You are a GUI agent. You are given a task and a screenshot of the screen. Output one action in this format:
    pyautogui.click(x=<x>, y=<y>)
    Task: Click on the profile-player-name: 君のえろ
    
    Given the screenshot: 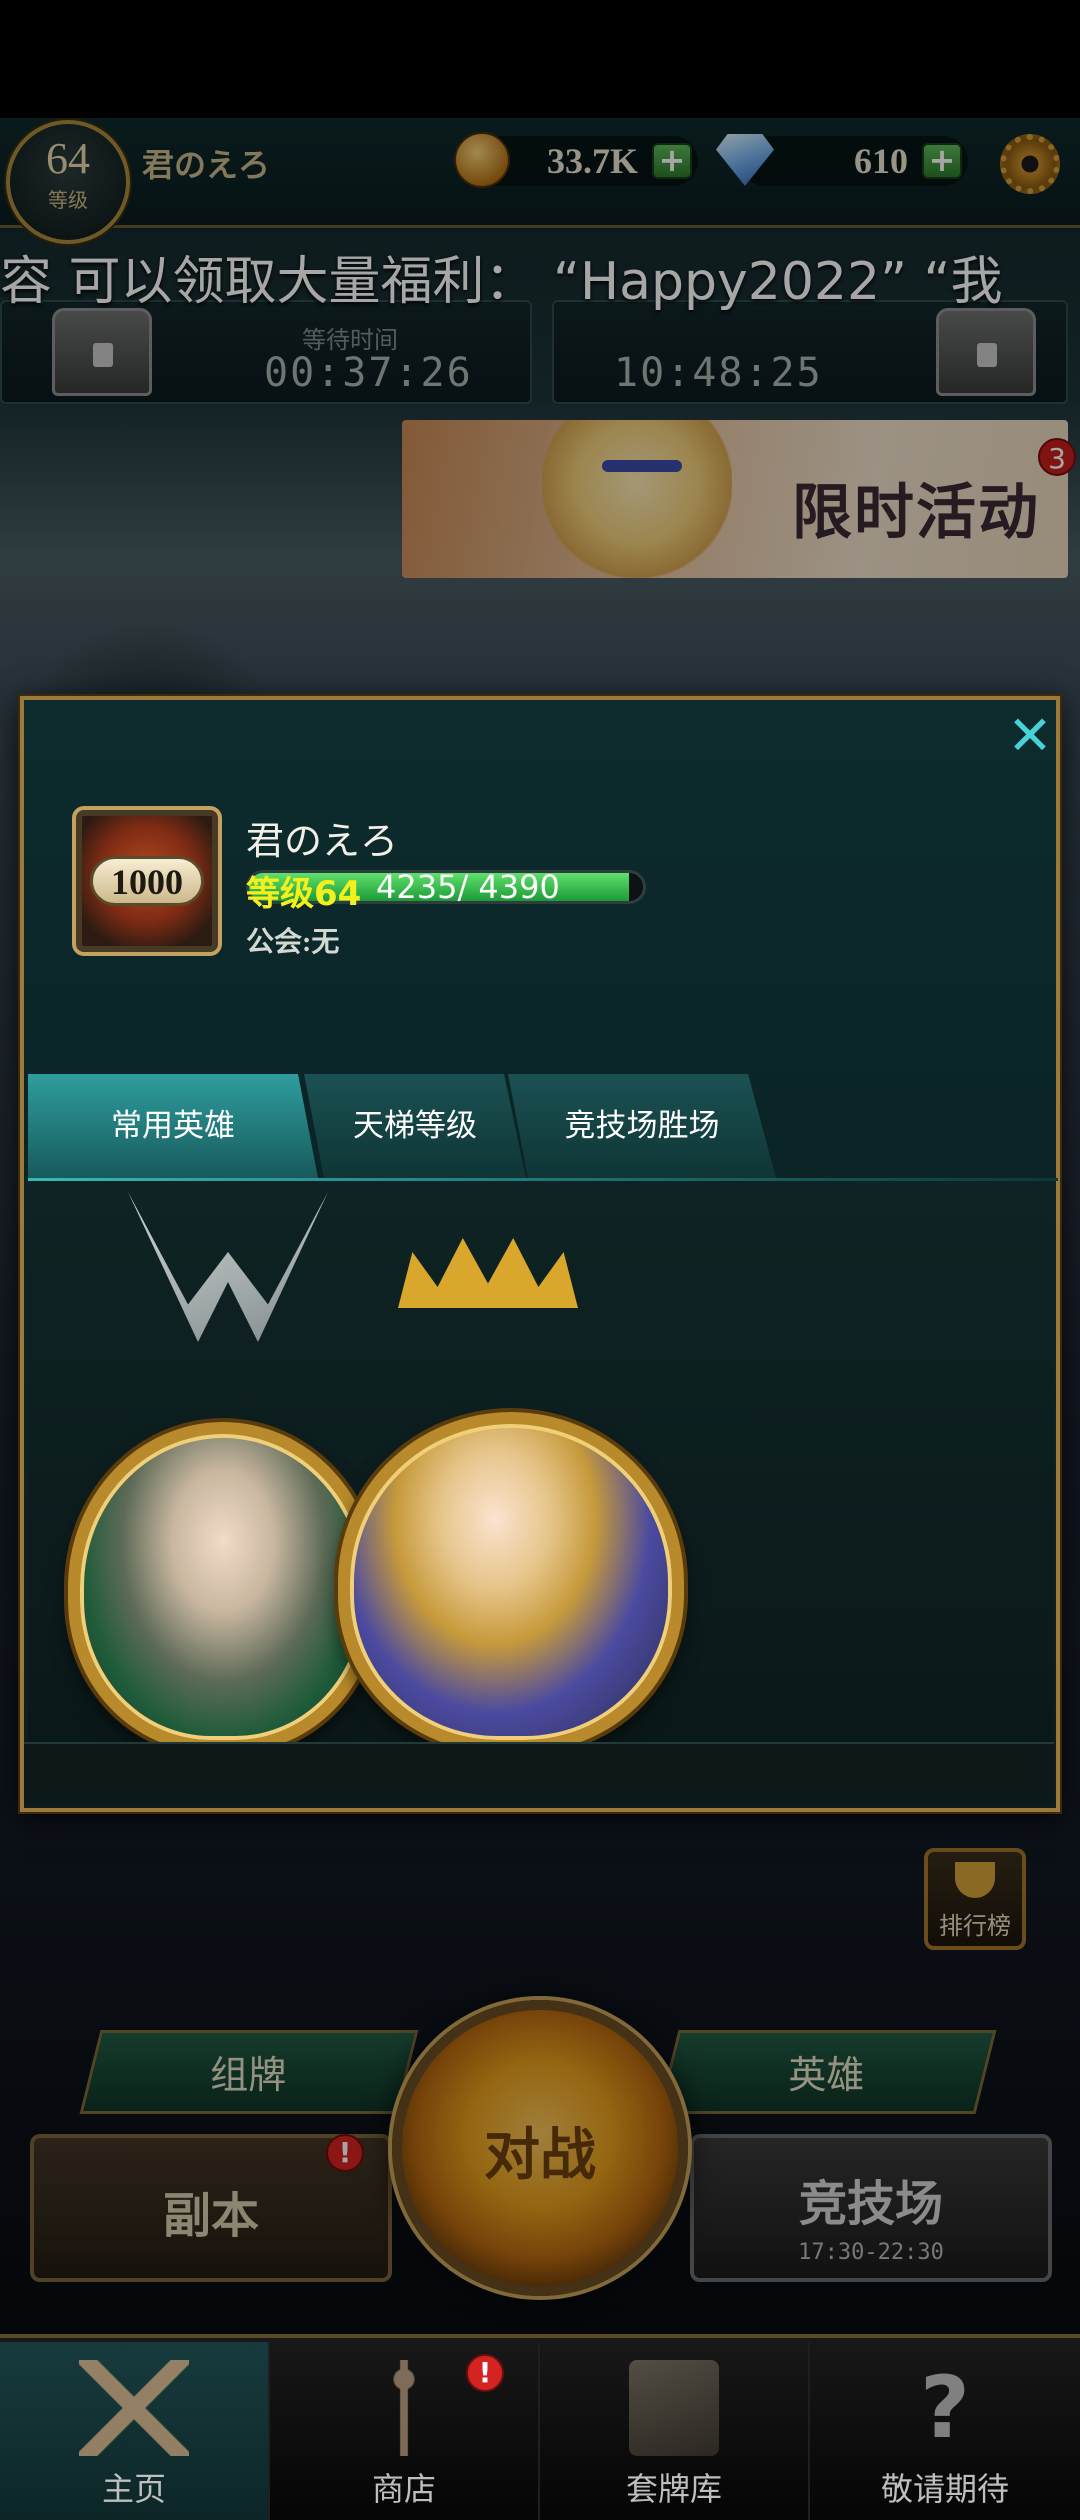 What is the action you would take?
    pyautogui.click(x=322, y=841)
    